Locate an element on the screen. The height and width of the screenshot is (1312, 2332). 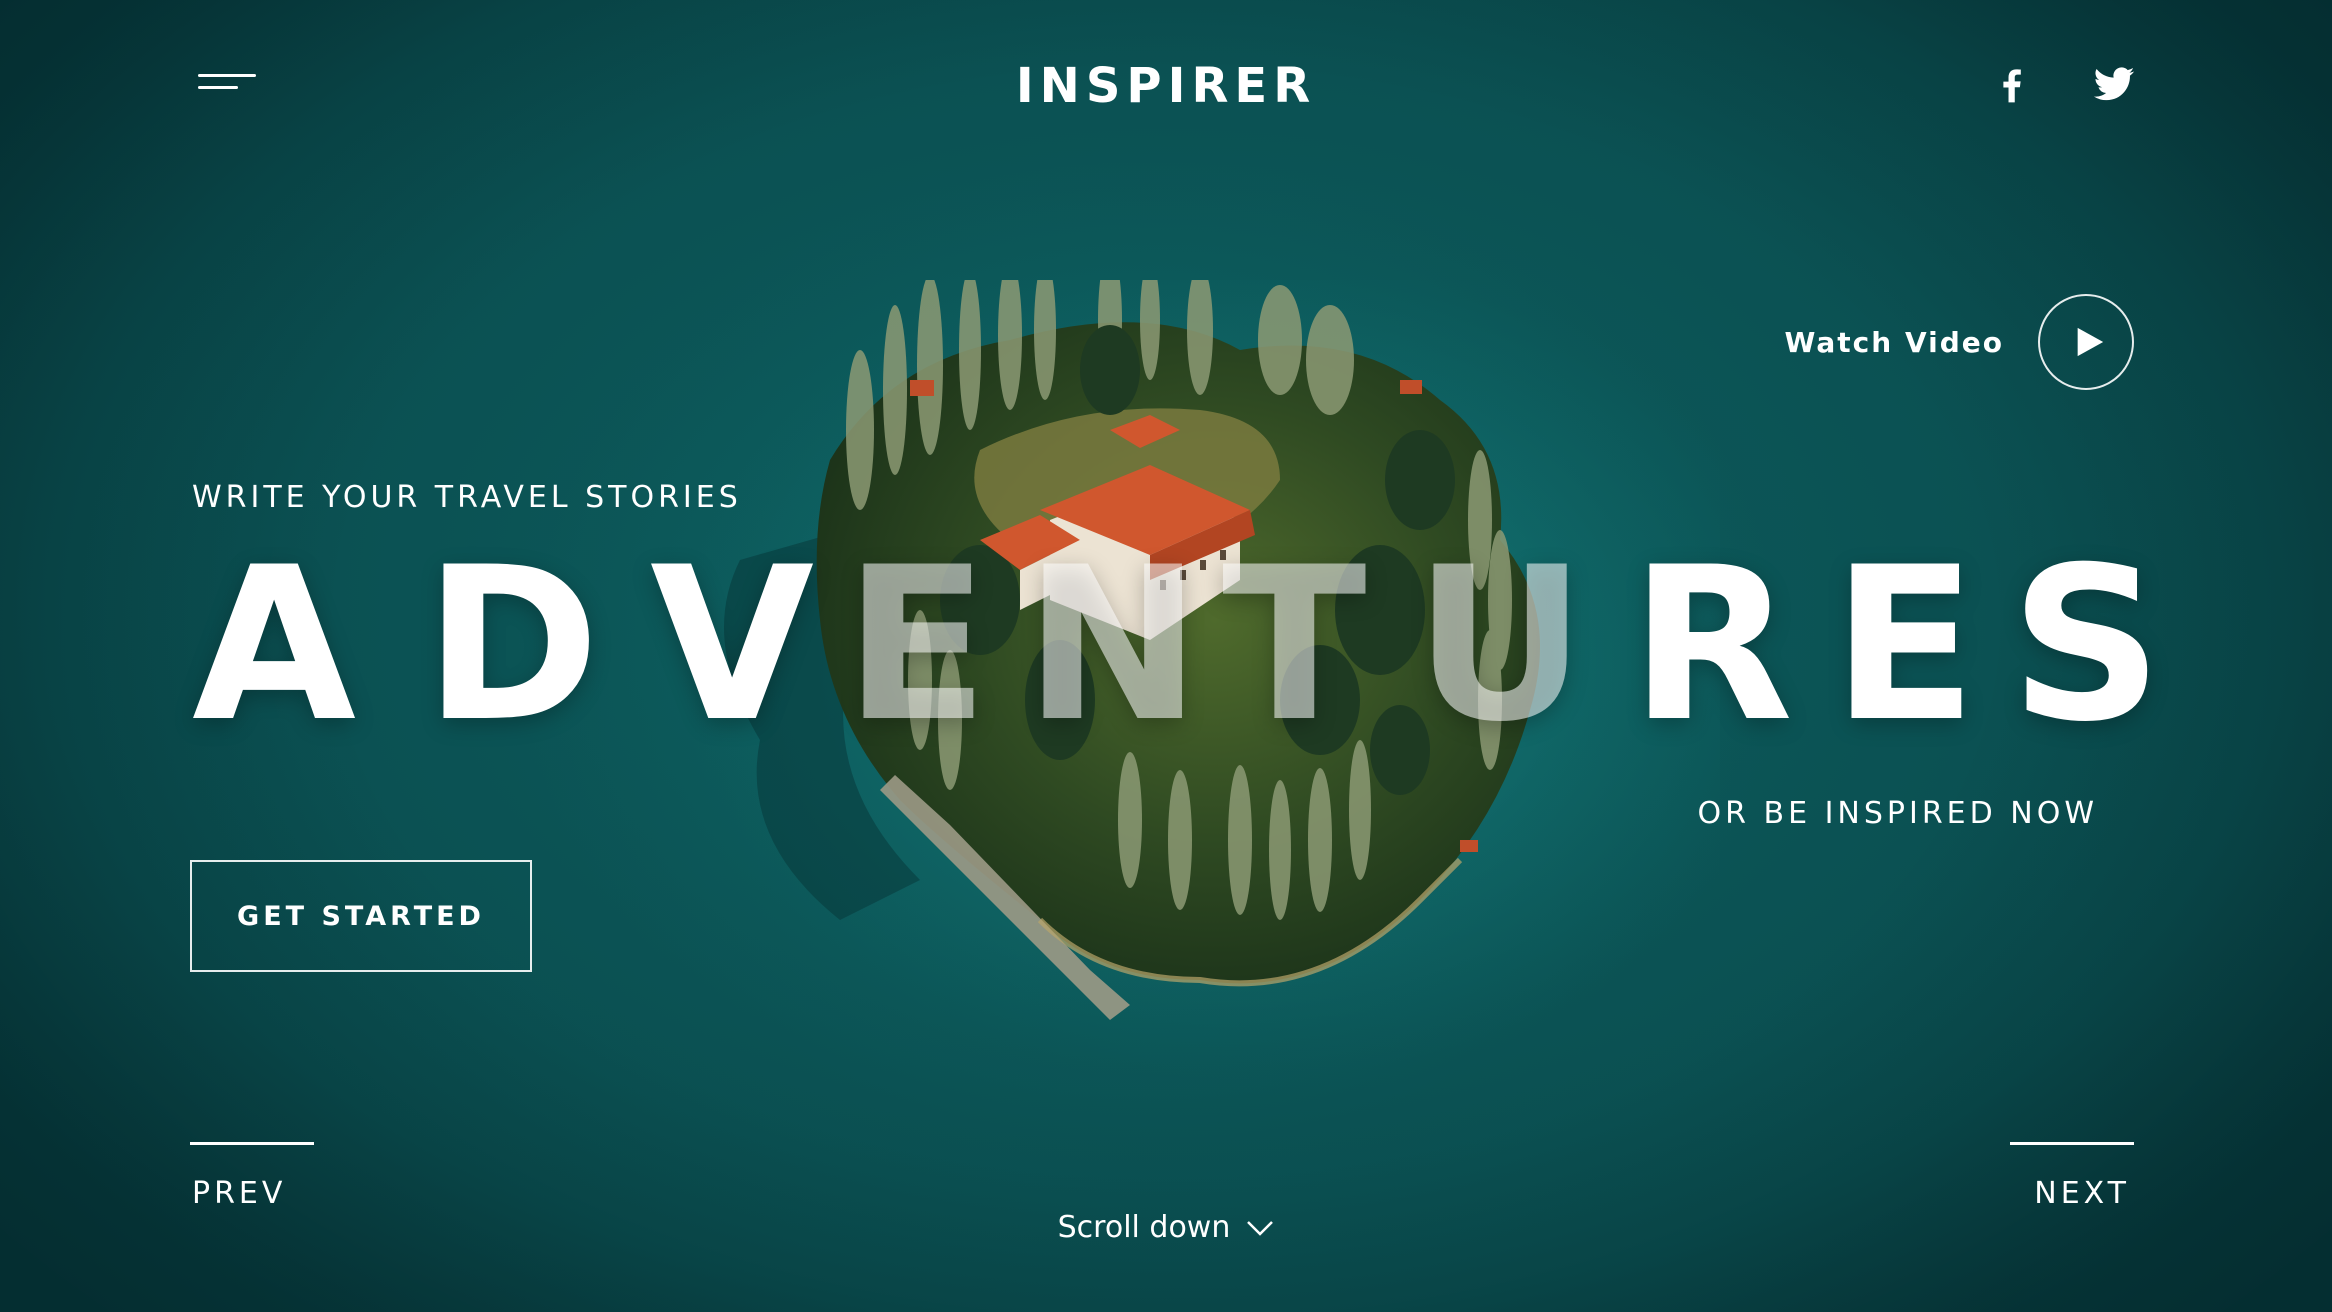
headline-letter: S is located at coordinates (2086, 644).